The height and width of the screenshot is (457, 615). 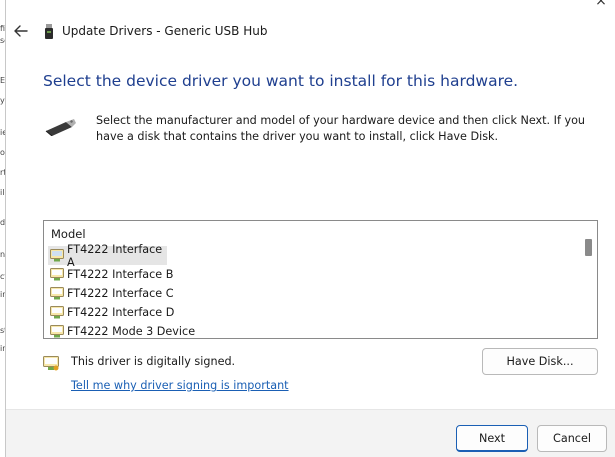 What do you see at coordinates (601, 4) in the screenshot?
I see `close-icon: ×` at bounding box center [601, 4].